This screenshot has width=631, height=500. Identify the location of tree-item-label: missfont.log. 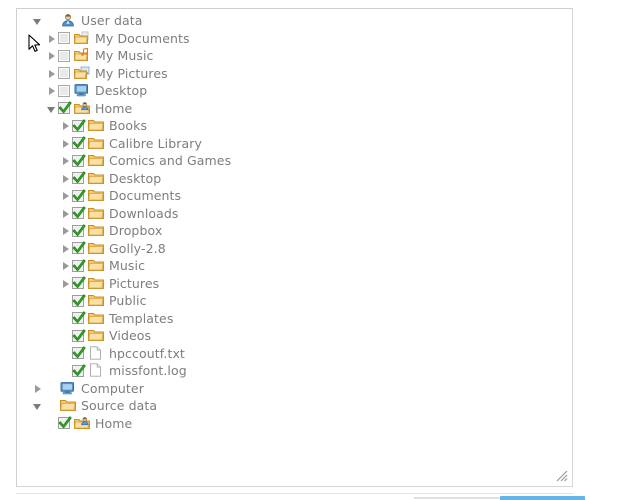
(148, 371).